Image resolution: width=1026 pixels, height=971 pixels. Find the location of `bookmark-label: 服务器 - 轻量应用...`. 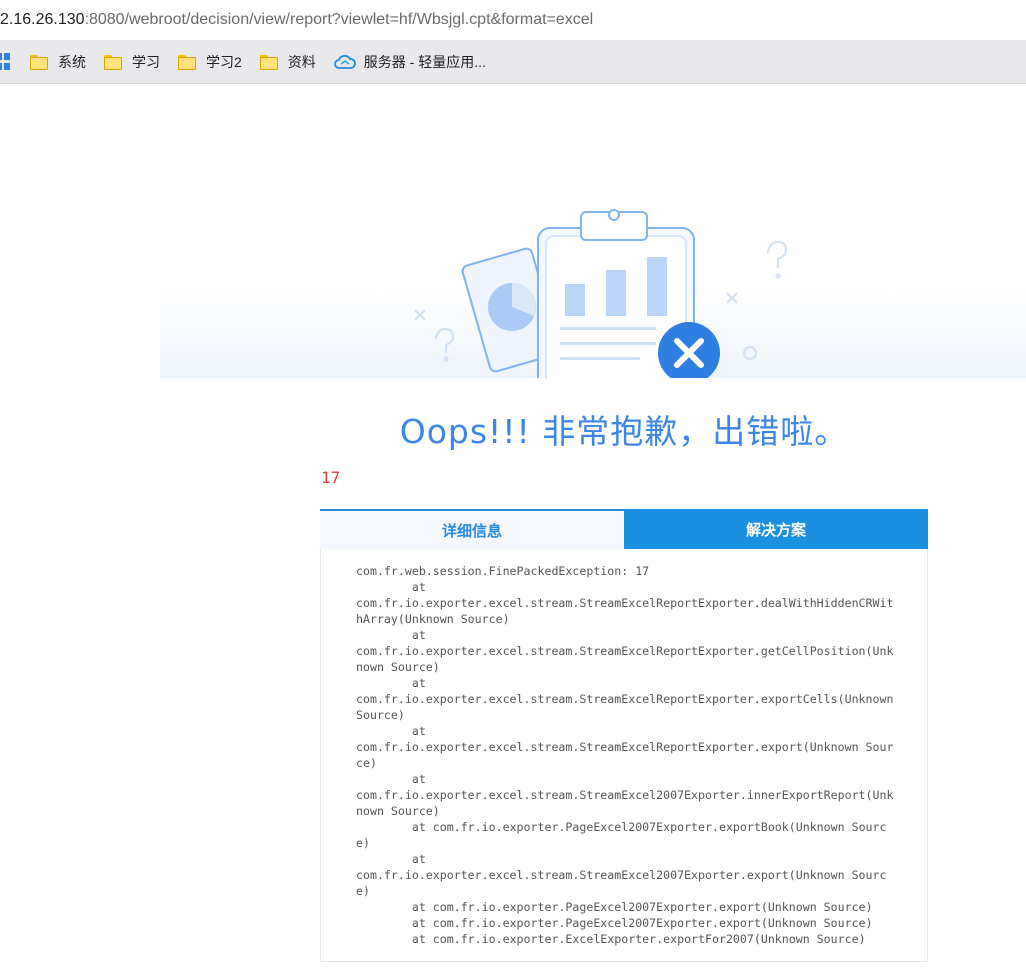

bookmark-label: 服务器 - 轻量应用... is located at coordinates (424, 61).